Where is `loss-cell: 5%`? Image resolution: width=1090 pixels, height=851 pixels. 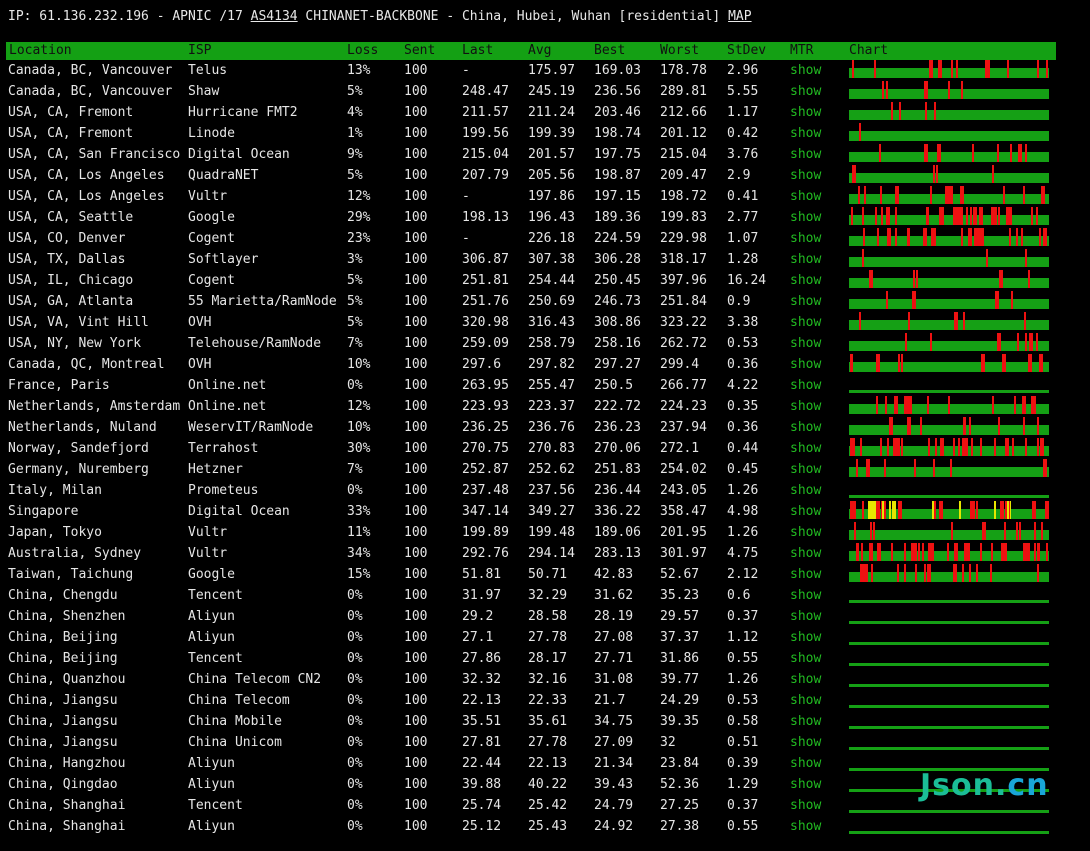 loss-cell: 5% is located at coordinates (355, 91).